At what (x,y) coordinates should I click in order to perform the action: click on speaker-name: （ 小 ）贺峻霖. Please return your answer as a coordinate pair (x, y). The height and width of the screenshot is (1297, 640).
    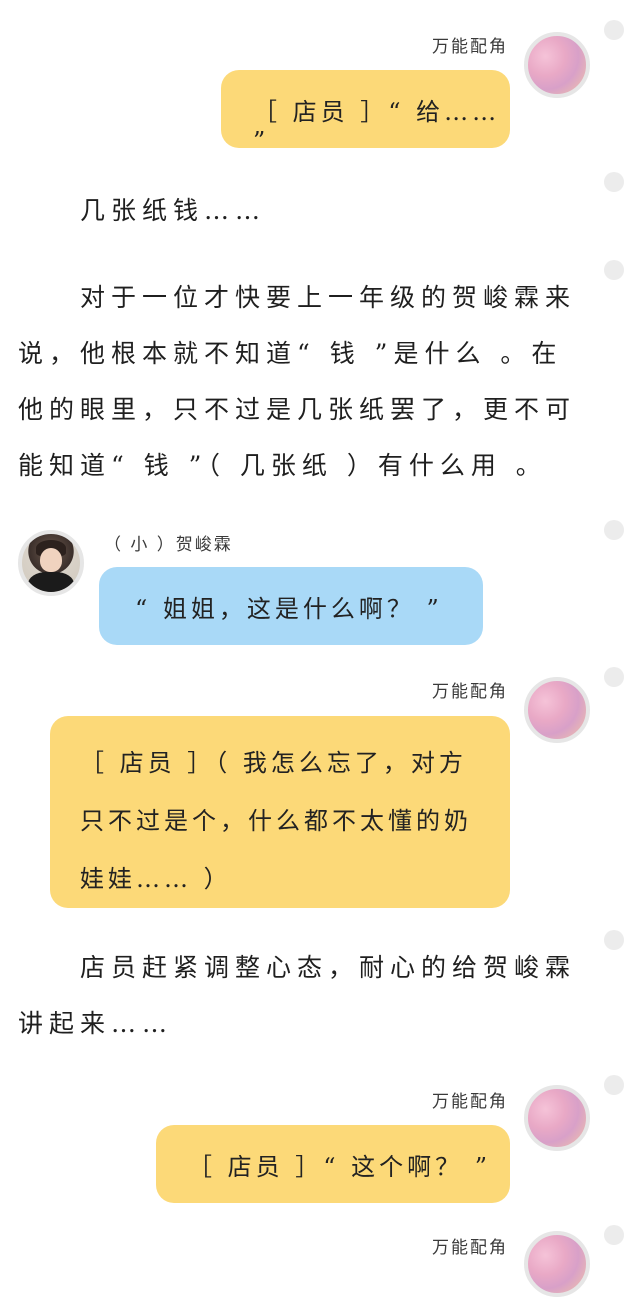
    Looking at the image, I should click on (168, 545).